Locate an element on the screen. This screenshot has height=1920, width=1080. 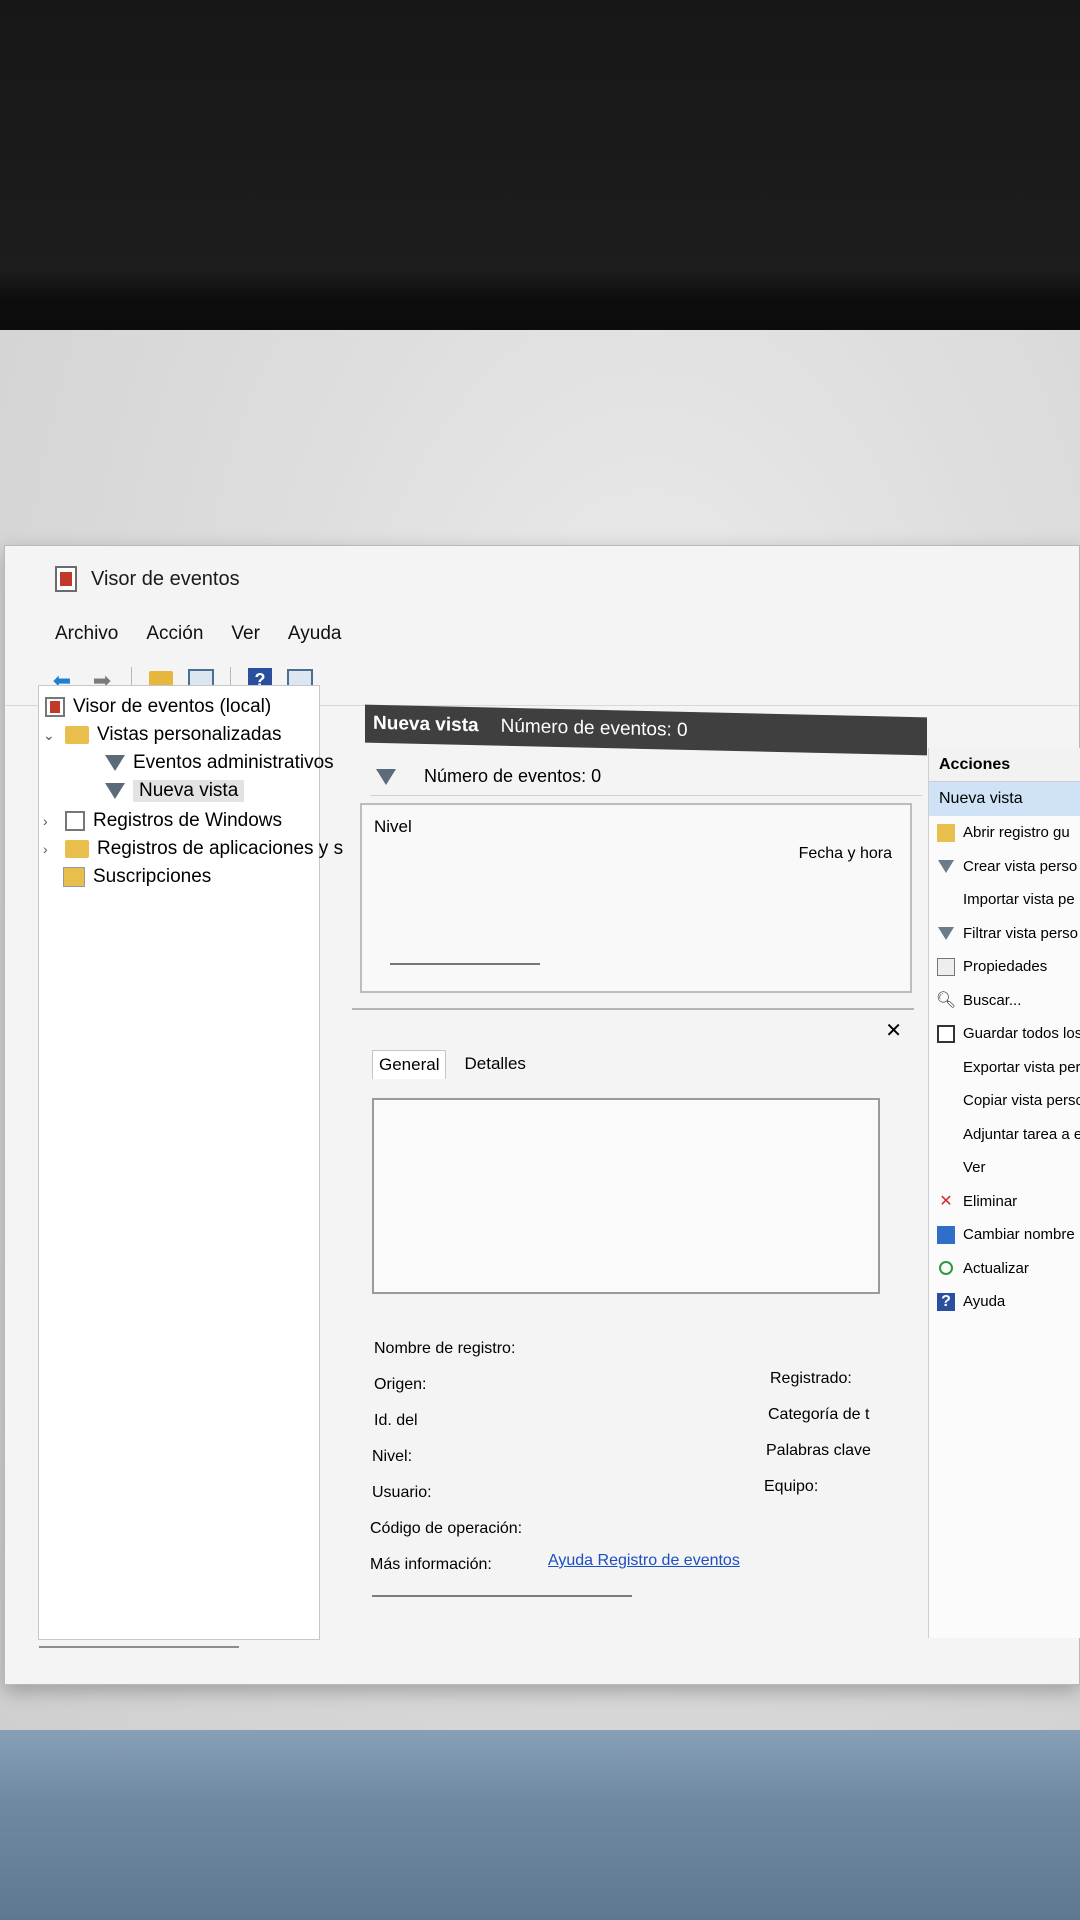
action-label: Propiedades is located at coordinates (1005, 967).